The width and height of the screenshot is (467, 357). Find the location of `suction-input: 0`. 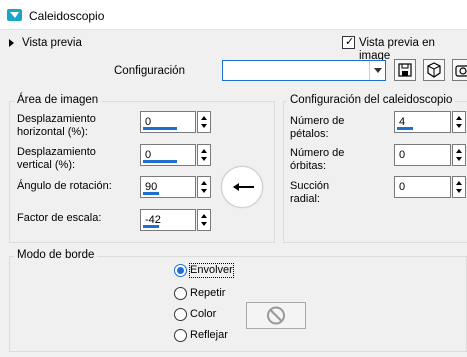

suction-input: 0 is located at coordinates (422, 187).